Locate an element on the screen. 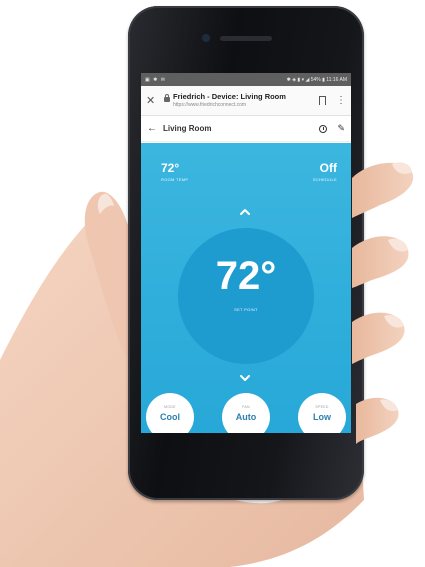  fingers-illustration is located at coordinates (383, 303).